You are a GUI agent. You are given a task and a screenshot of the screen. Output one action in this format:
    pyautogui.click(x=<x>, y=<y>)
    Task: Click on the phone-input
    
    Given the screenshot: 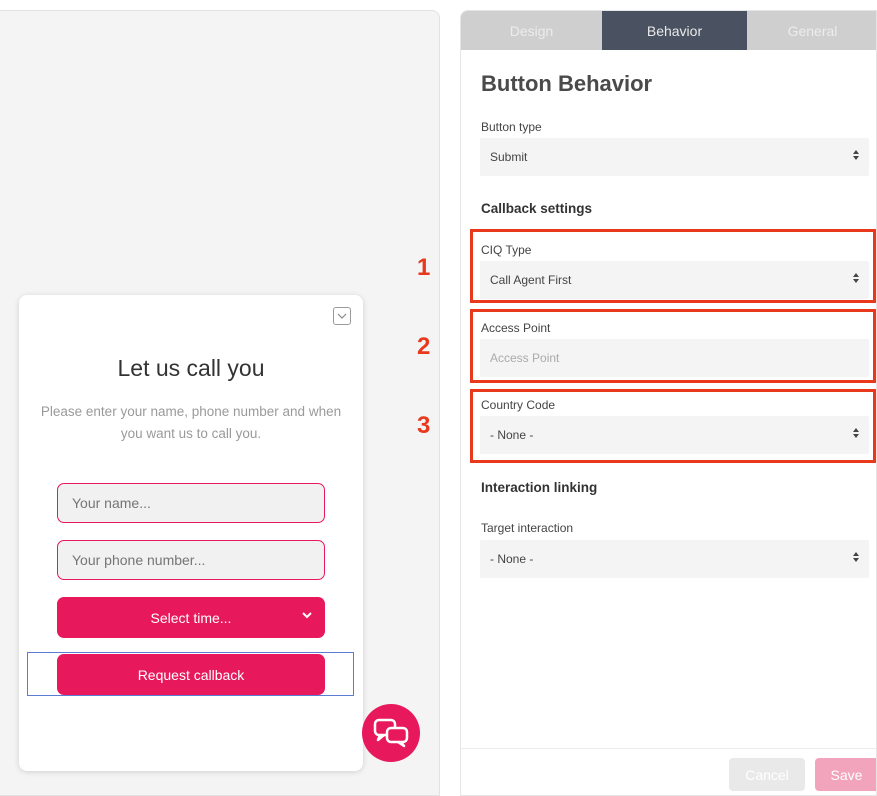 What is the action you would take?
    pyautogui.click(x=191, y=560)
    